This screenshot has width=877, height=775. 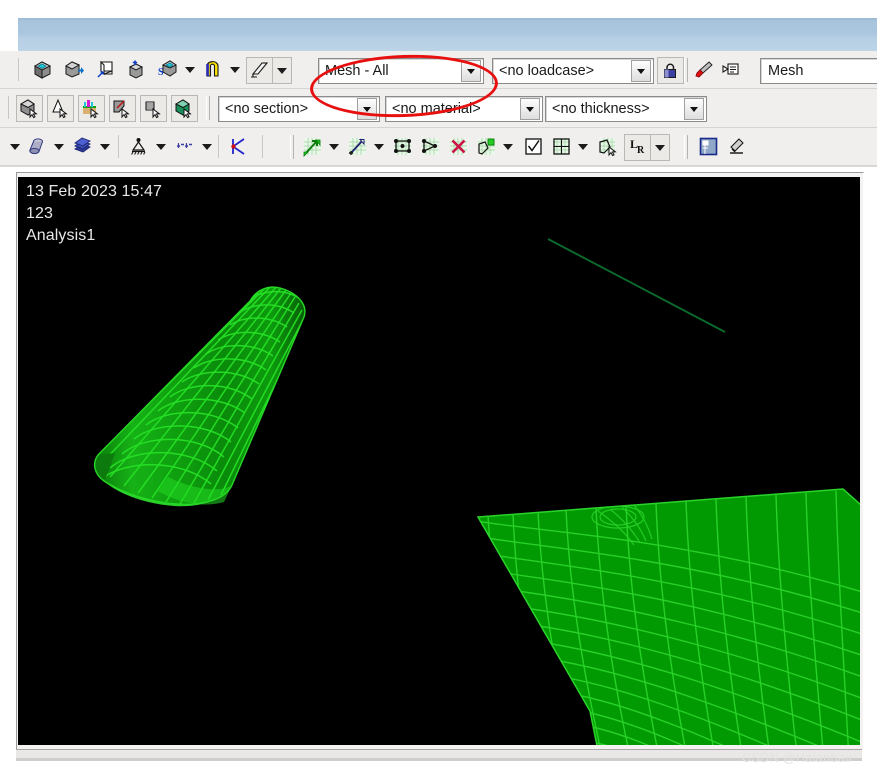 I want to click on material-value: <no material>, so click(x=436, y=109).